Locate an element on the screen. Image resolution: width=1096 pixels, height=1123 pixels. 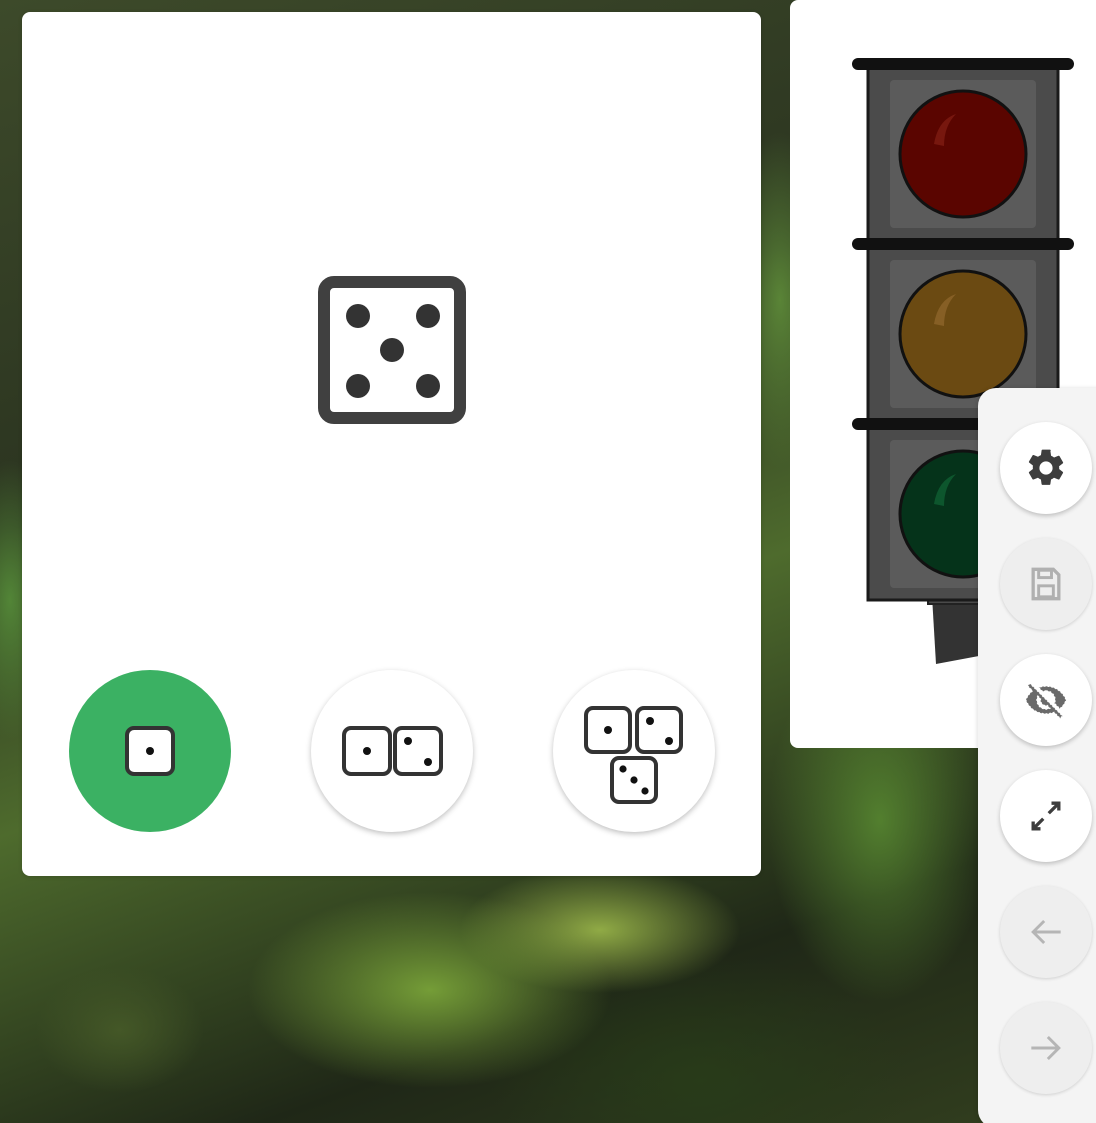
die-face-five is located at coordinates (392, 350).